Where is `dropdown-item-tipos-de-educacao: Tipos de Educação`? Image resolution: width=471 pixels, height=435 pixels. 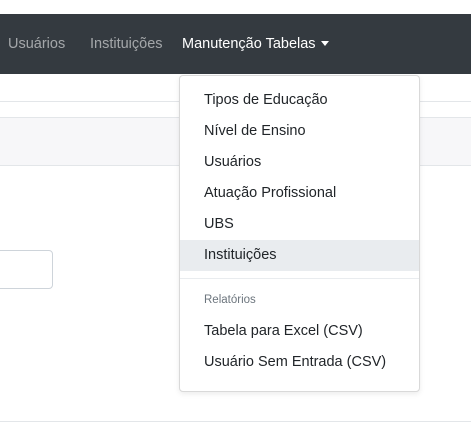 dropdown-item-tipos-de-educacao: Tipos de Educação is located at coordinates (299, 100).